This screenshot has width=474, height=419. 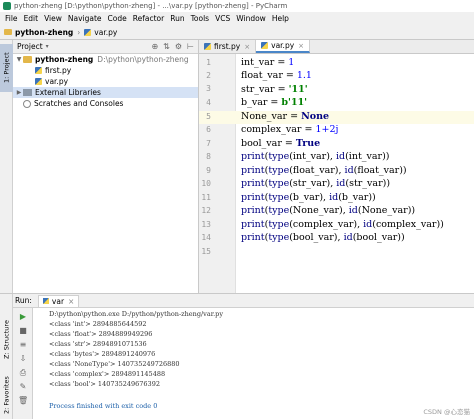 I want to click on tab-first-py: first.py ×, so click(x=228, y=46).